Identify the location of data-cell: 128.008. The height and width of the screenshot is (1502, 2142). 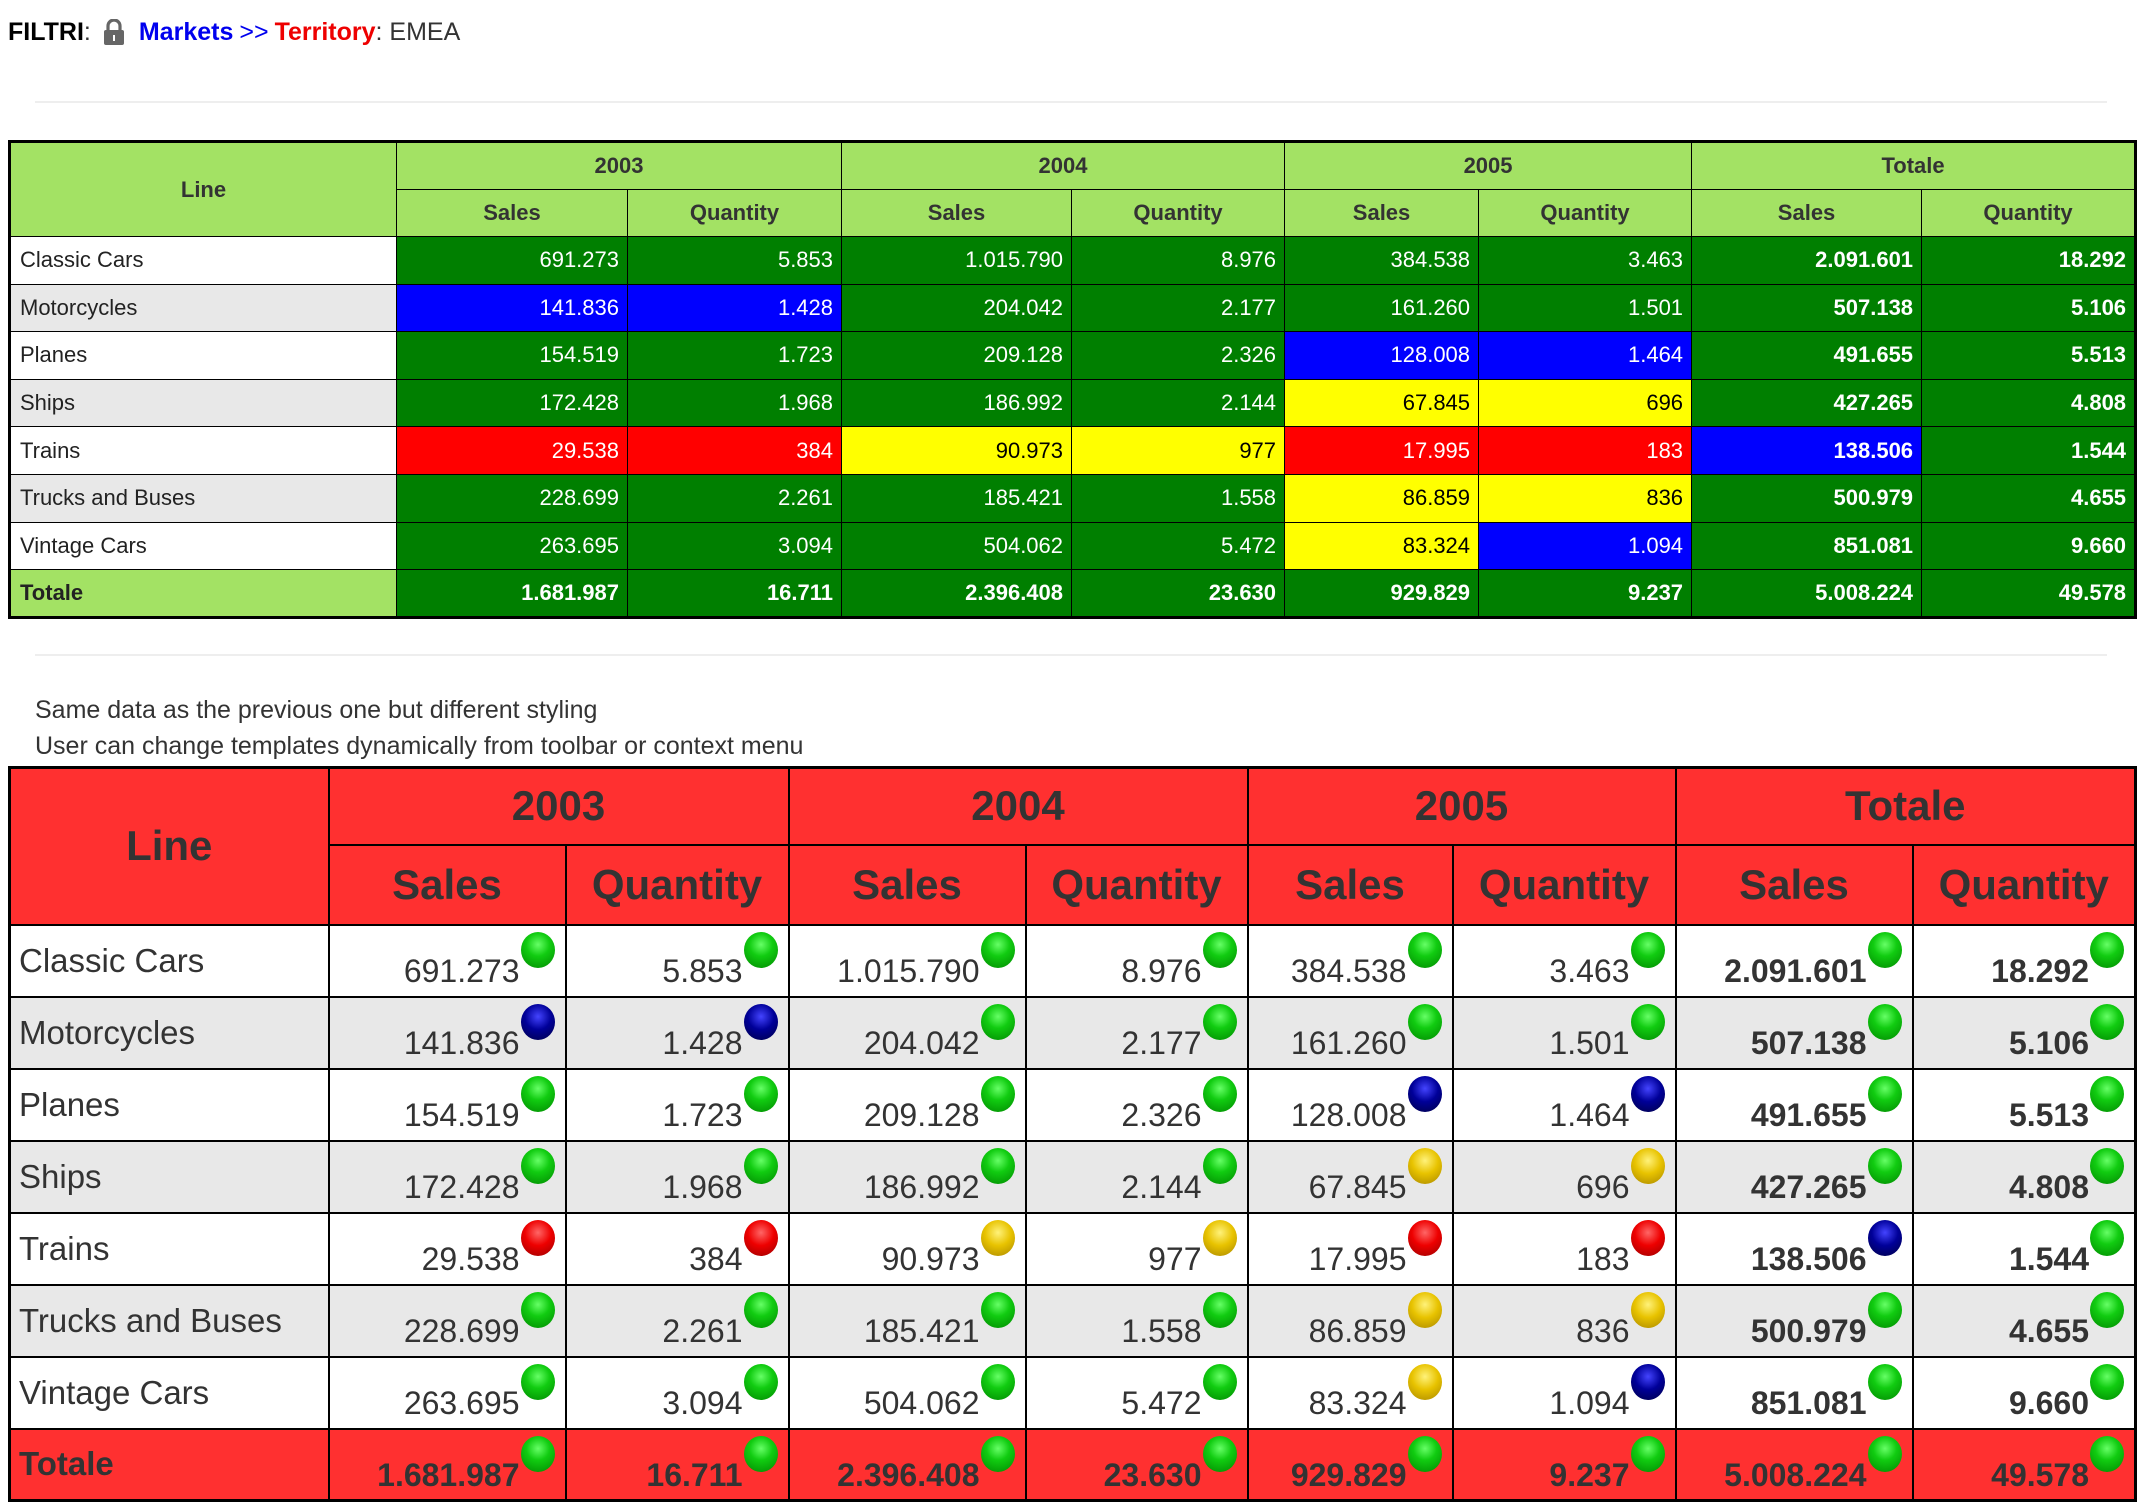
(1350, 1104).